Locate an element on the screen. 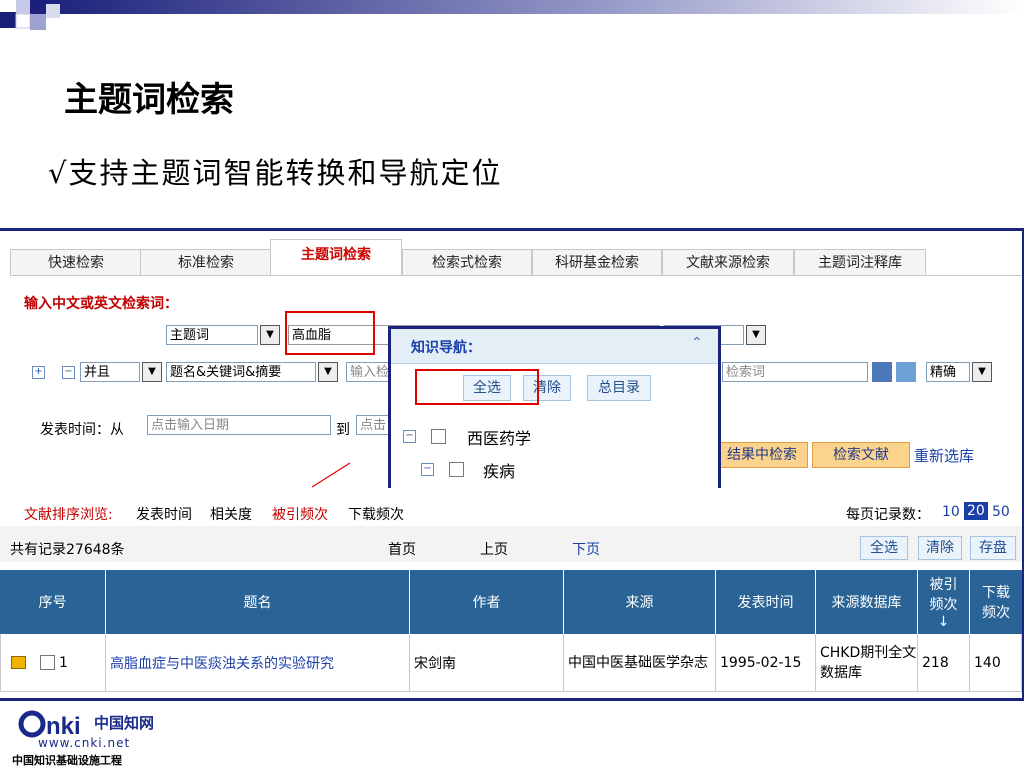  col-cited: 被引频次↓ is located at coordinates (944, 602).